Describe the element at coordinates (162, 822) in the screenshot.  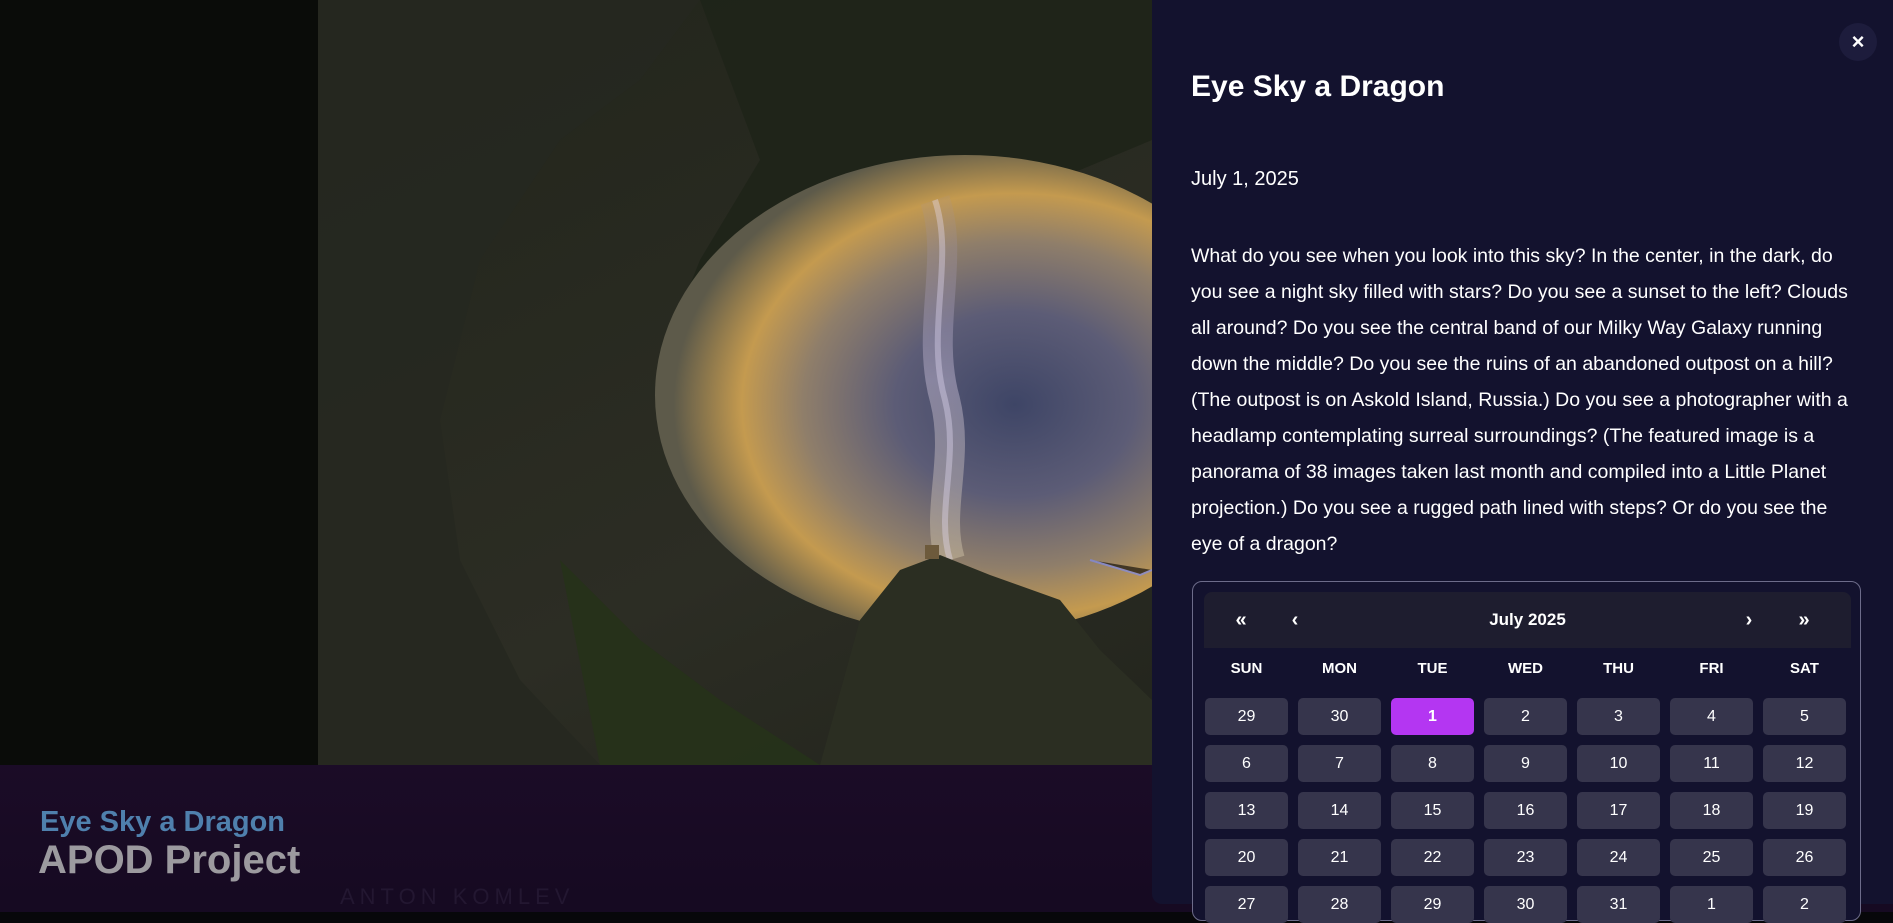
I see `caption-title: Eye Sky a Dragon` at that location.